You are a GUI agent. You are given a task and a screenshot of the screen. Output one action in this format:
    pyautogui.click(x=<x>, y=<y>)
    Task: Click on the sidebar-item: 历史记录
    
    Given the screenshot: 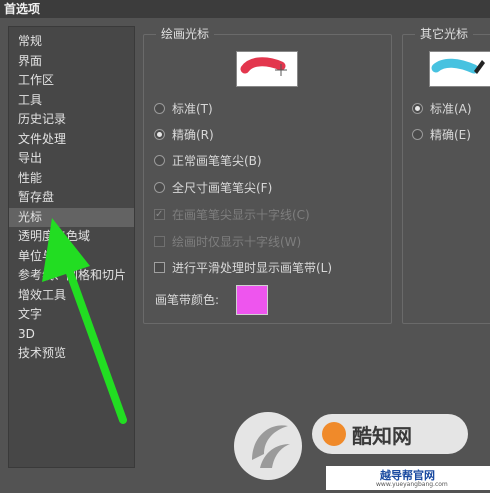 What is the action you would take?
    pyautogui.click(x=71, y=119)
    